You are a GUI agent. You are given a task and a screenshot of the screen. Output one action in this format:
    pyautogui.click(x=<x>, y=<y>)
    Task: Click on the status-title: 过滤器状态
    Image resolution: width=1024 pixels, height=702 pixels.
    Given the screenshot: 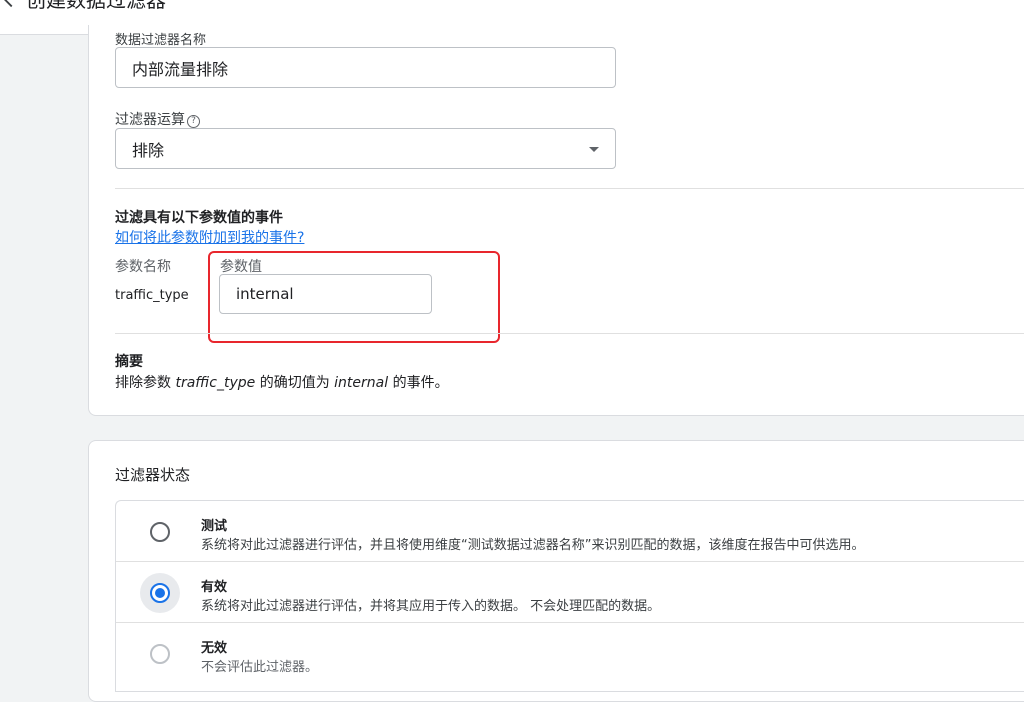 What is the action you would take?
    pyautogui.click(x=153, y=475)
    